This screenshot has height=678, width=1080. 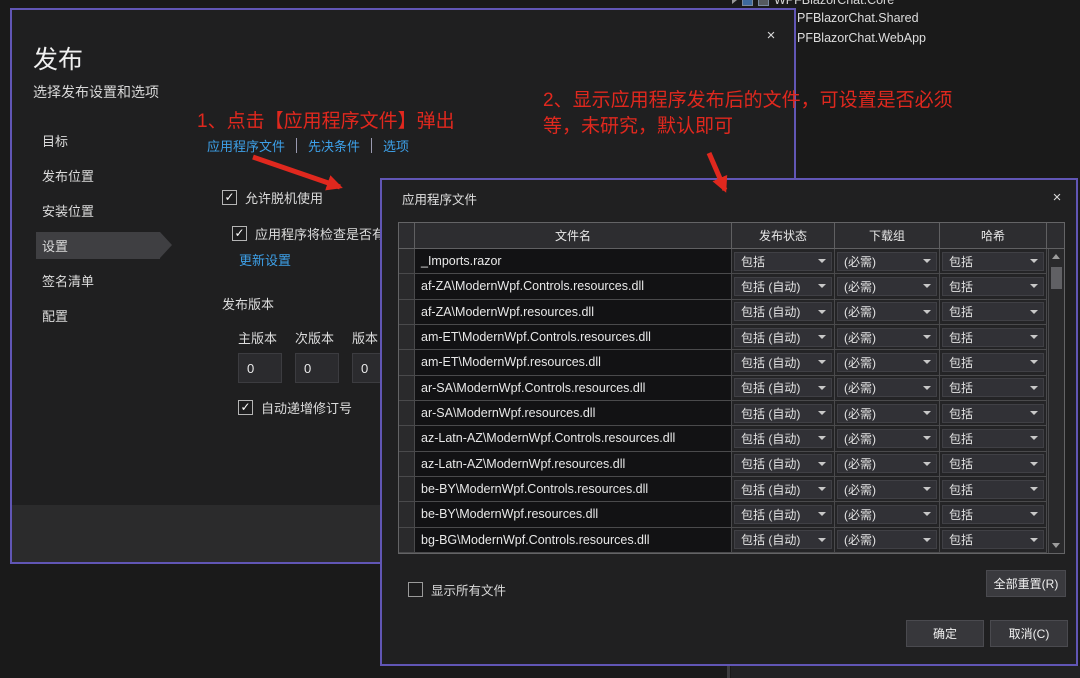 What do you see at coordinates (295, 407) in the screenshot?
I see `auto-increment-checkbox-row: ✓ 自动递增修订号` at bounding box center [295, 407].